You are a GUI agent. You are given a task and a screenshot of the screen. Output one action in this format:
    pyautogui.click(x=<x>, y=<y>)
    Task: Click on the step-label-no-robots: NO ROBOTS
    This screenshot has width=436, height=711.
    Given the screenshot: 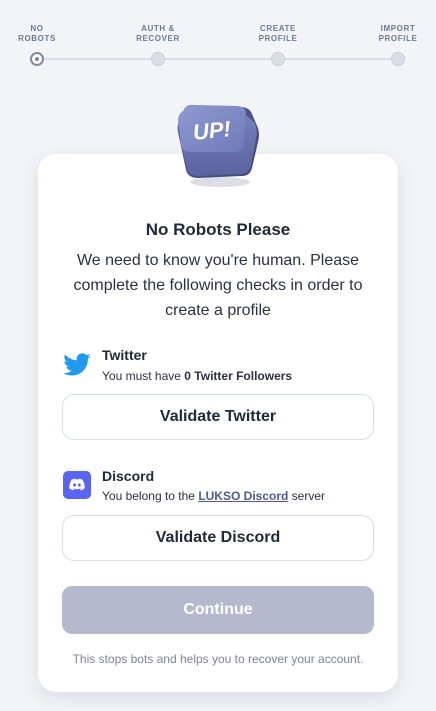 What is the action you would take?
    pyautogui.click(x=38, y=34)
    